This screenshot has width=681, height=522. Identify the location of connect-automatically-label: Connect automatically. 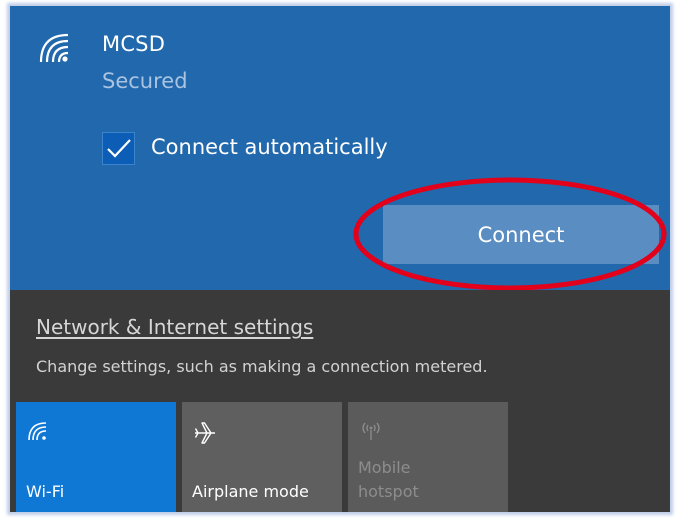
(269, 147).